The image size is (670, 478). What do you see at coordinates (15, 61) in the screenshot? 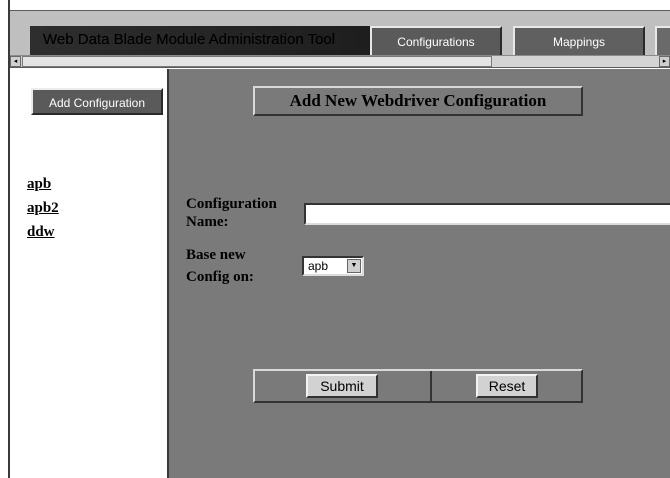
I see `scroll-left-arrow-icon: ◂` at bounding box center [15, 61].